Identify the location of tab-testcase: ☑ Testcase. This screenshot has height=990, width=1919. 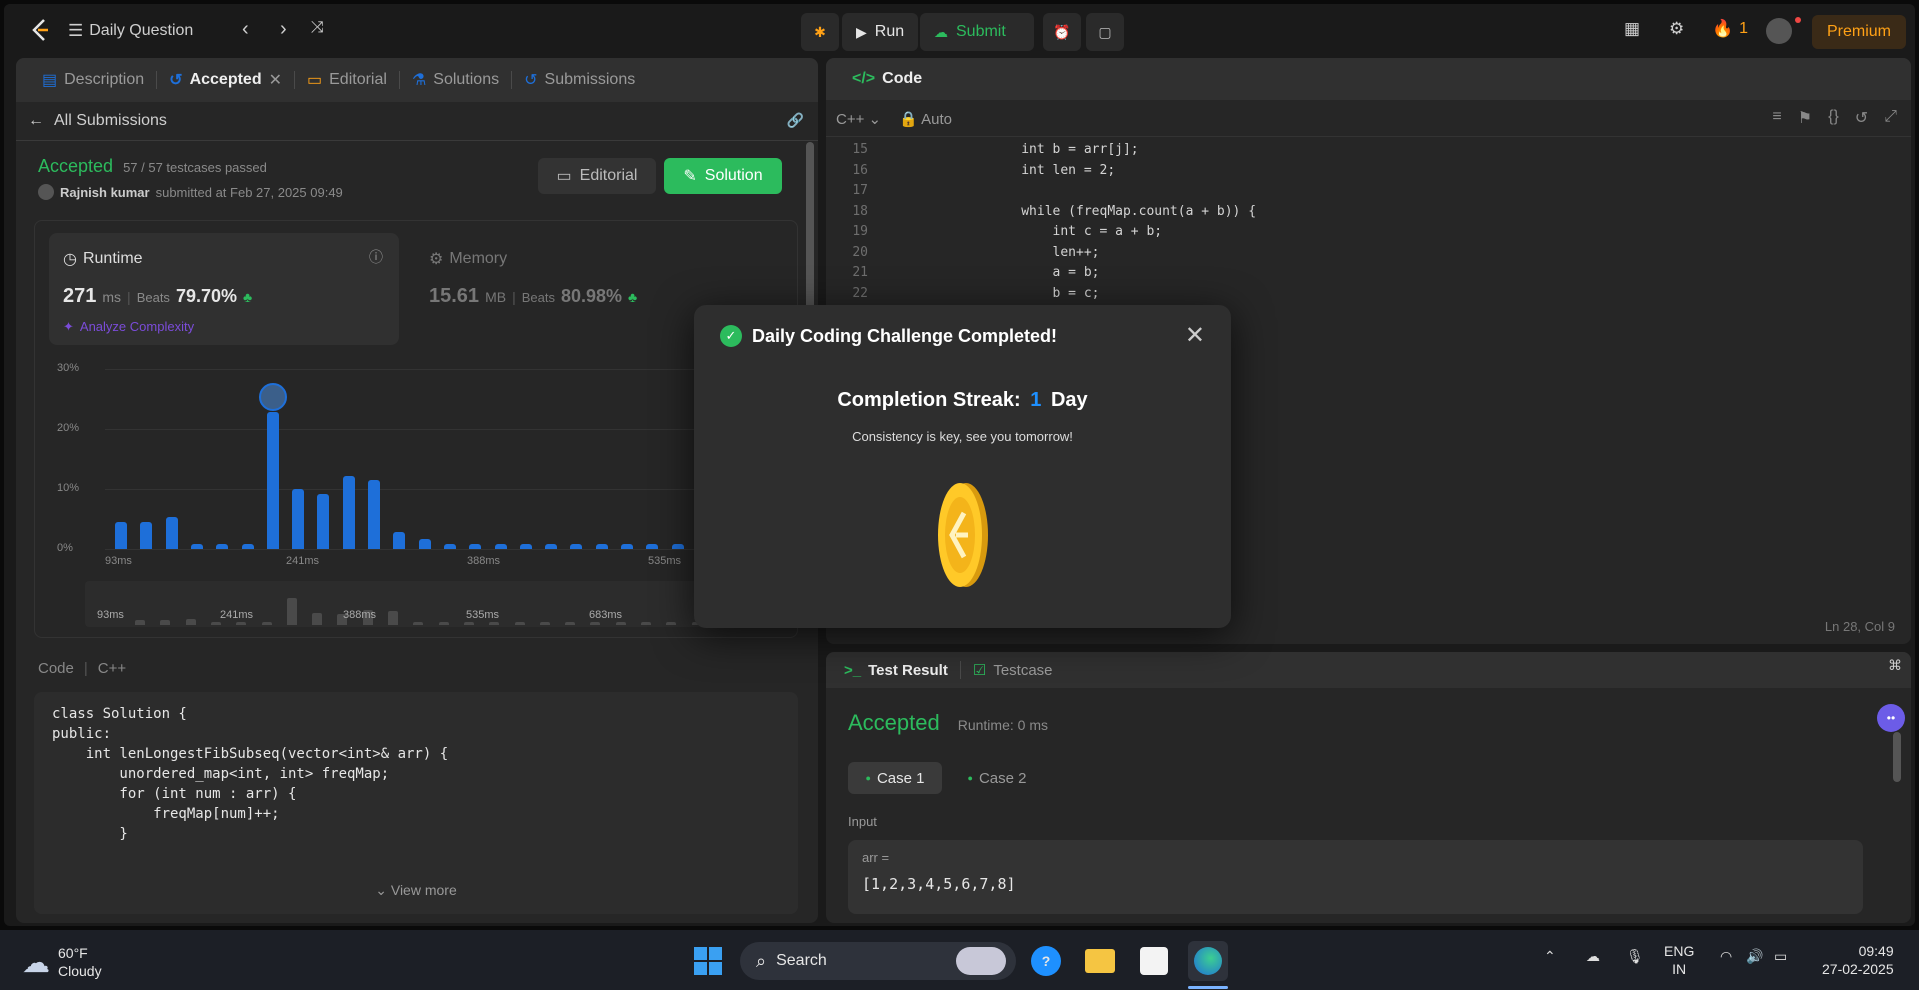
(1013, 670).